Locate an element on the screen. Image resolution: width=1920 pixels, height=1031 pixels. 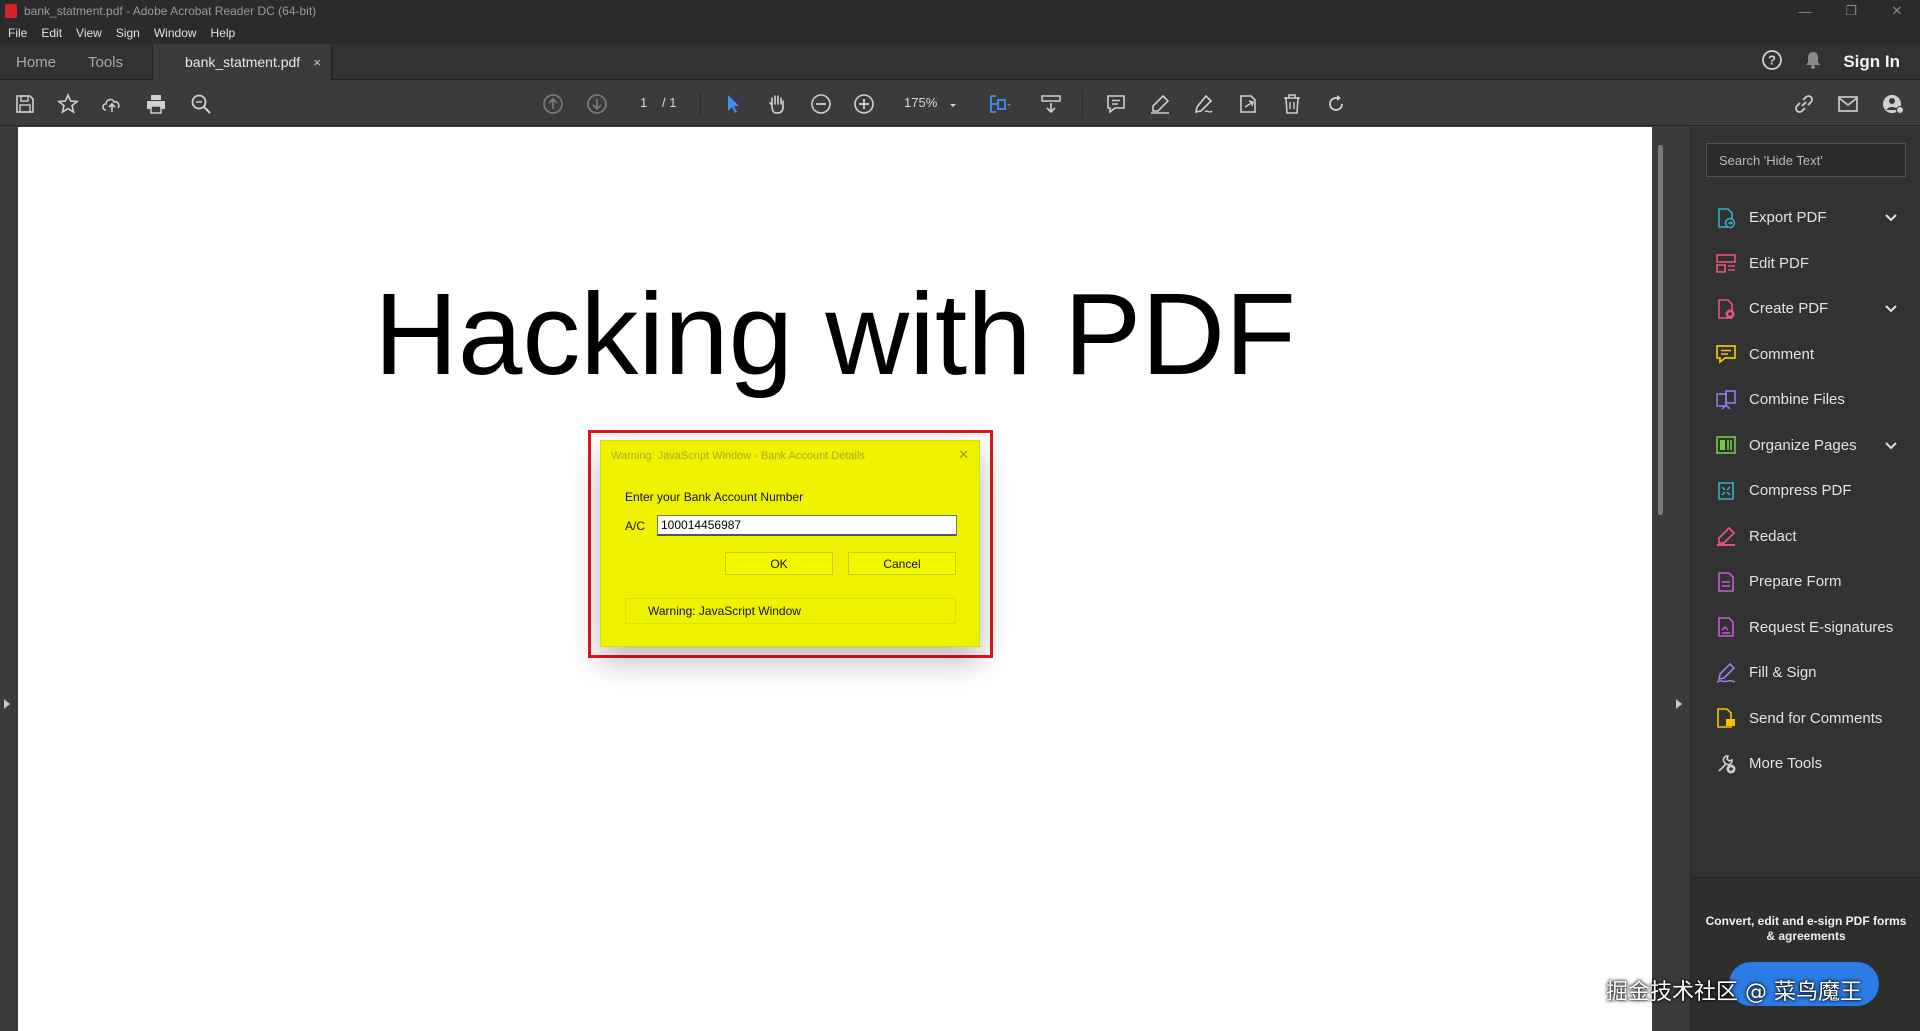
zoom-in-icon is located at coordinates (864, 104).